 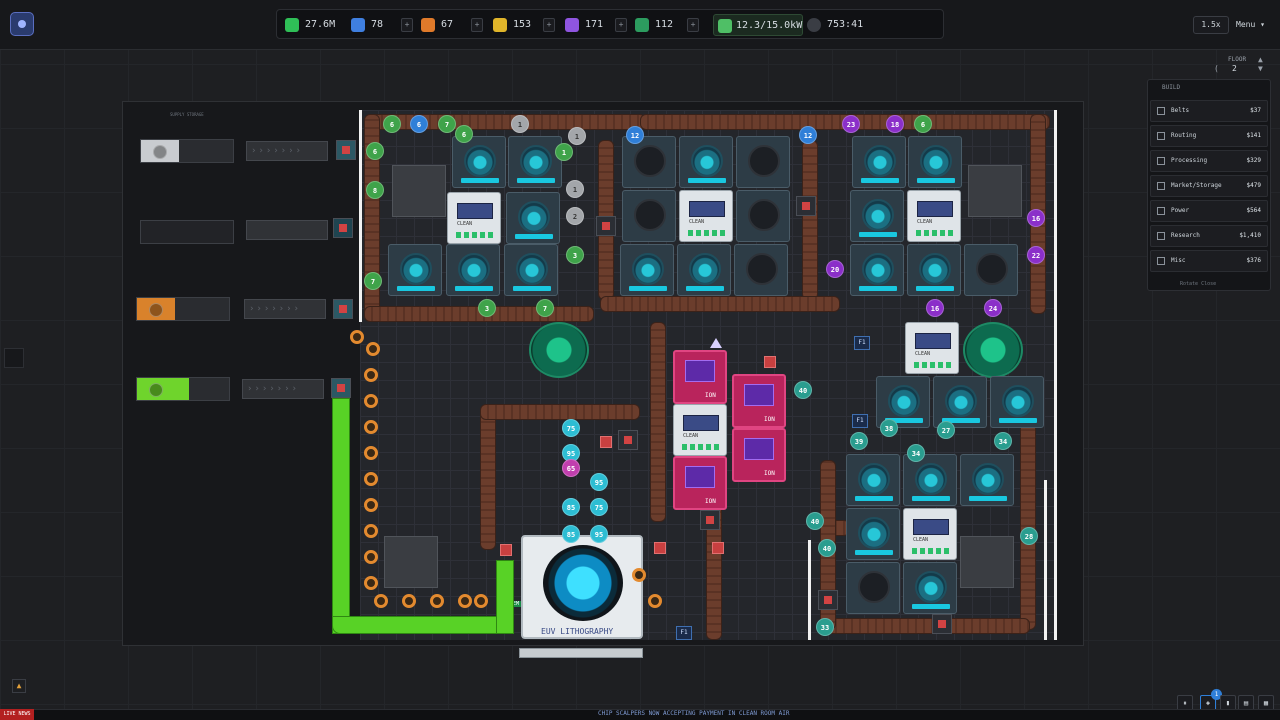 What do you see at coordinates (658, 422) in the screenshot?
I see `belt-lower-vertical` at bounding box center [658, 422].